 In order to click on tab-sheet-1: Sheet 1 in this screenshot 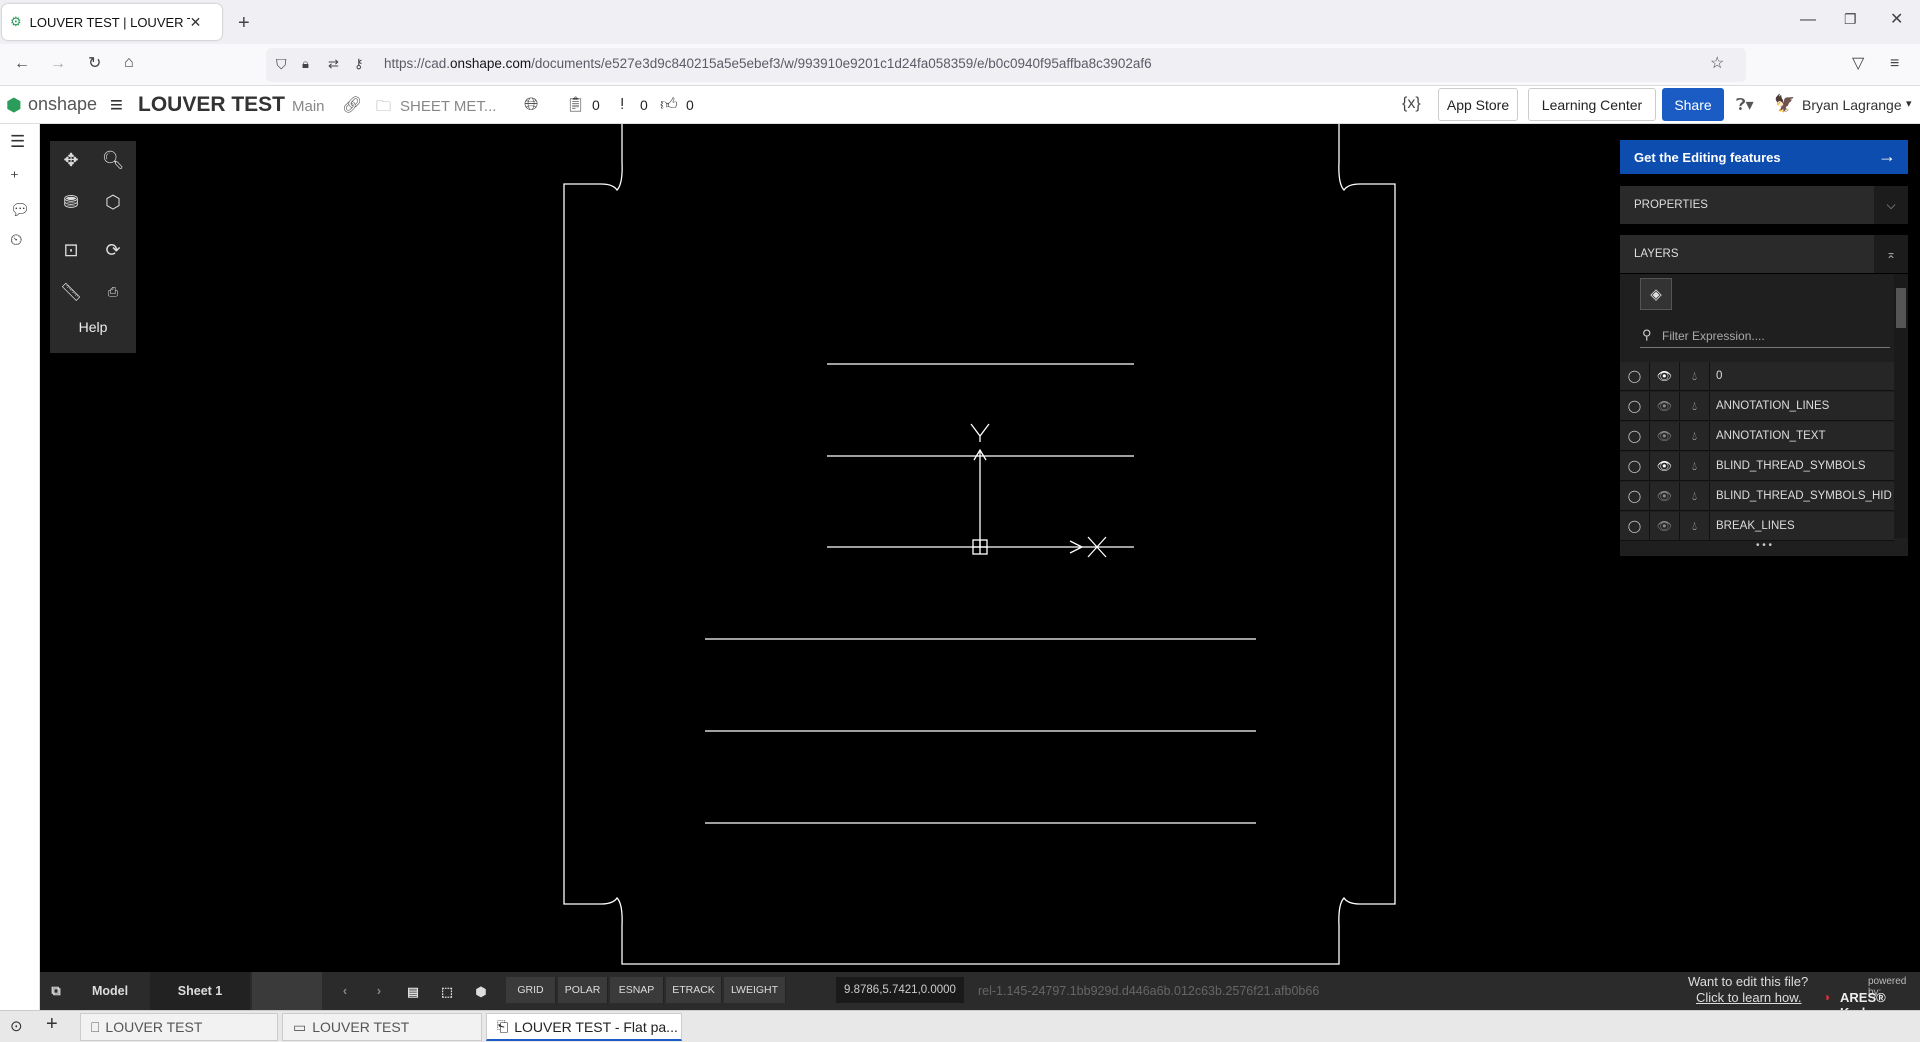, I will do `click(200, 991)`.